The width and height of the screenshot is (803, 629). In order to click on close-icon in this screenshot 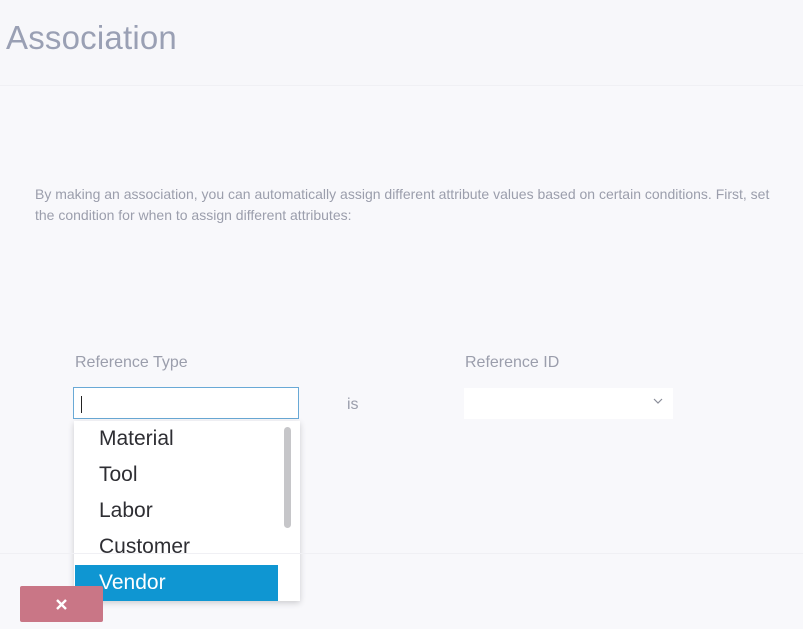, I will do `click(61, 604)`.